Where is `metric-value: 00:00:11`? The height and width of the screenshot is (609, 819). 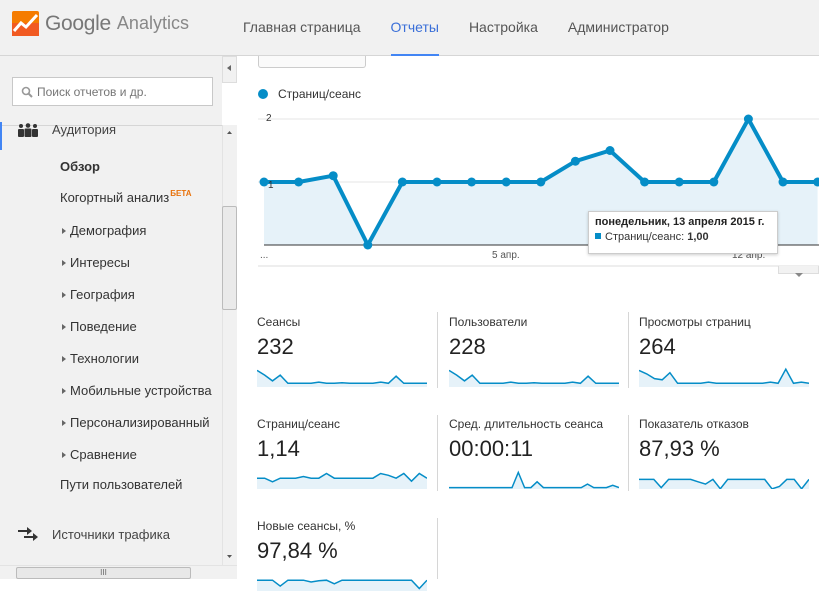
metric-value: 00:00:11 is located at coordinates (491, 448).